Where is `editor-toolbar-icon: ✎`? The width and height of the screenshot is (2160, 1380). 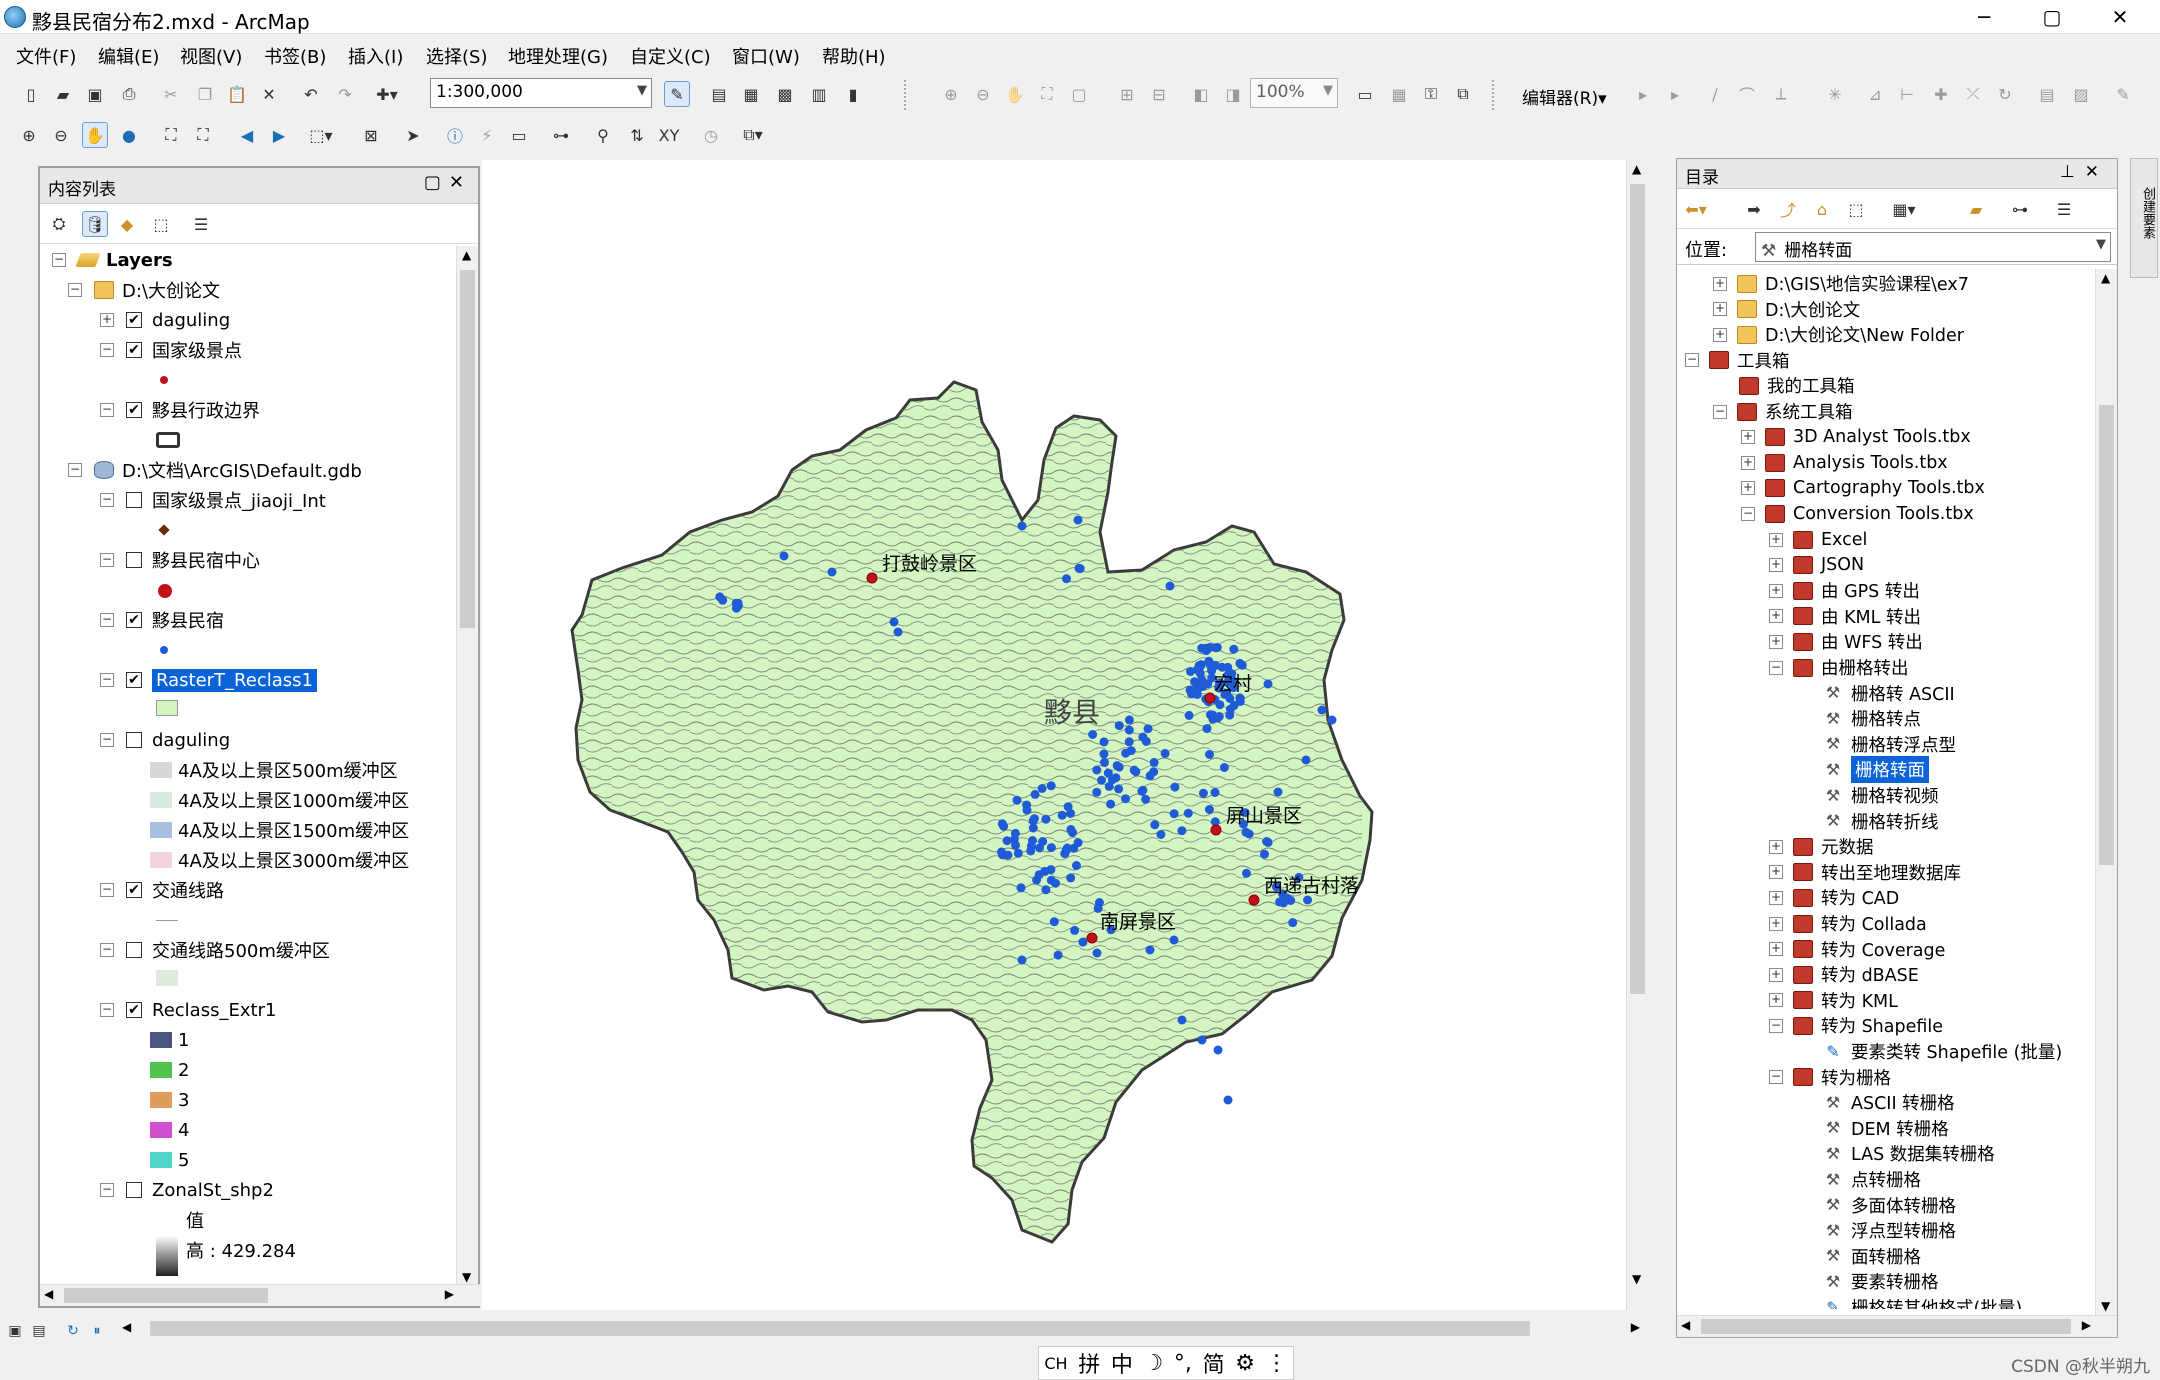
editor-toolbar-icon: ✎ is located at coordinates (677, 94).